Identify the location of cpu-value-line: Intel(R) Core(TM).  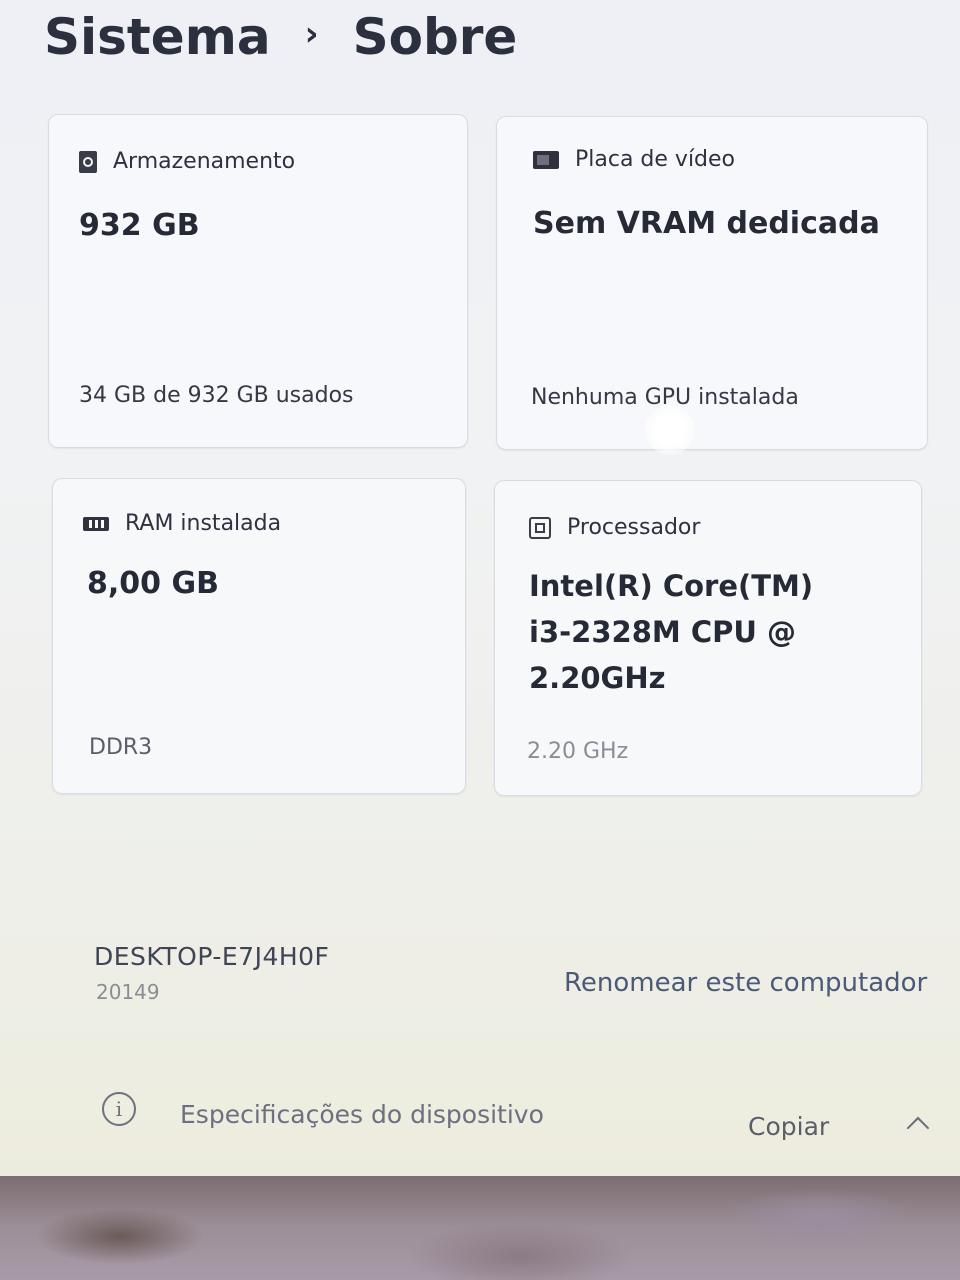
(671, 586).